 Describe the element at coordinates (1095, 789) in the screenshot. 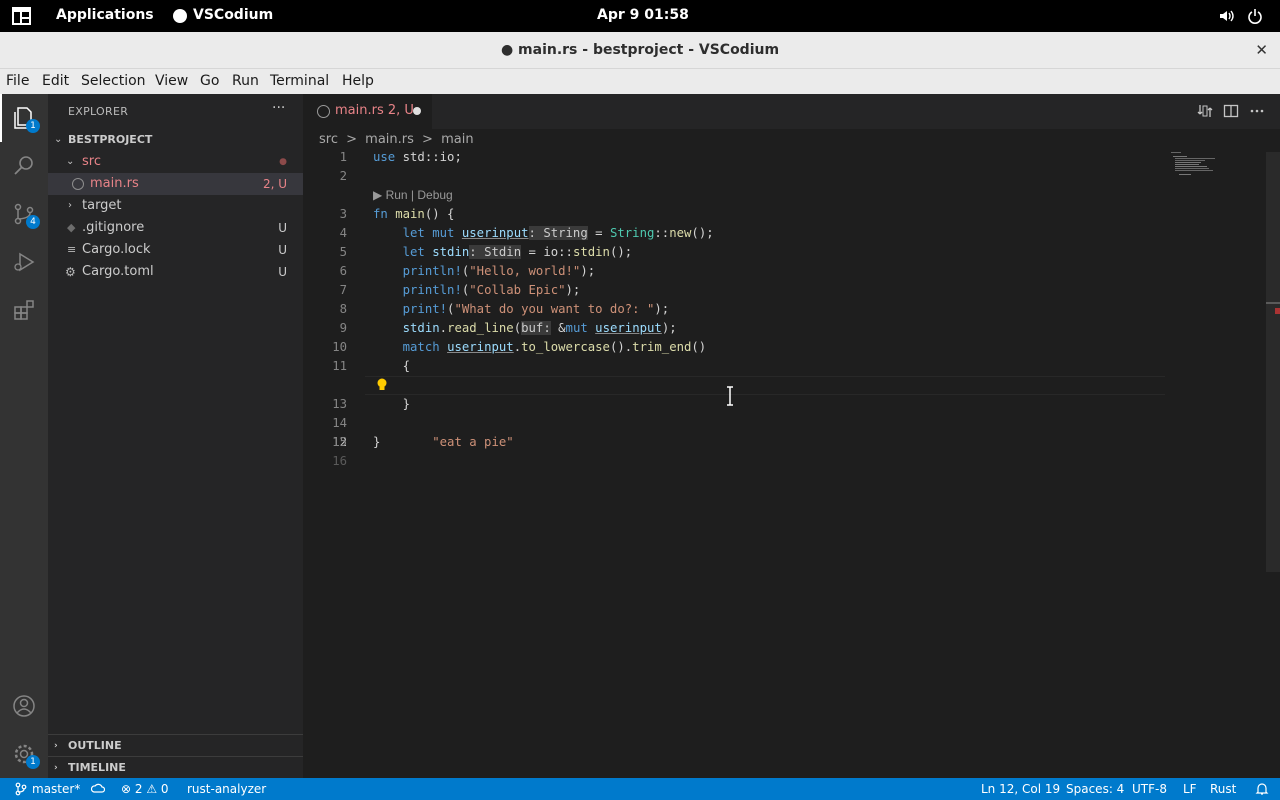

I see `indentation-status: Spaces: 4` at that location.